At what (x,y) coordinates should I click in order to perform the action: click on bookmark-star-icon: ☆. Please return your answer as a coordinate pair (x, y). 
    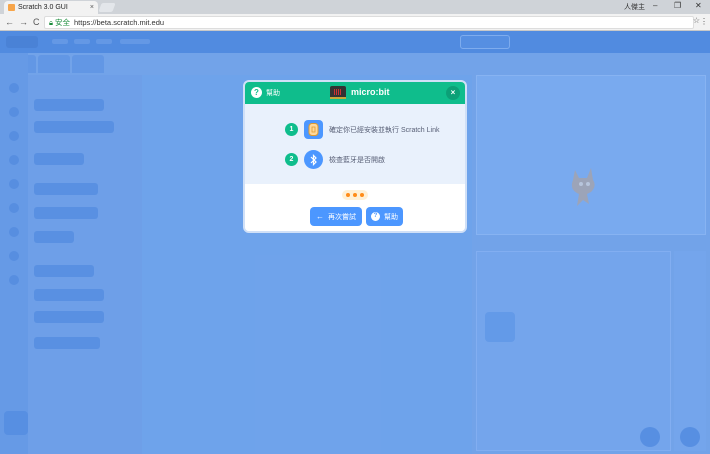
    Looking at the image, I should click on (696, 20).